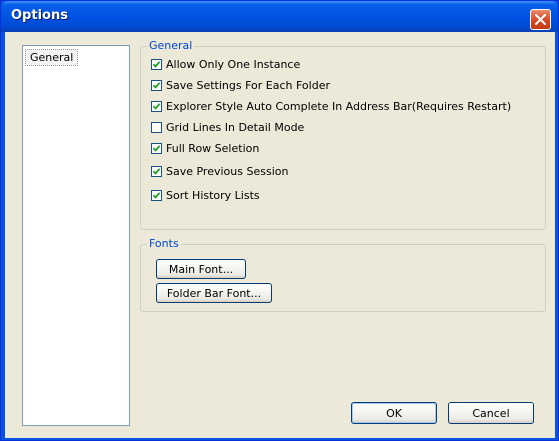 This screenshot has height=441, width=559. I want to click on cancel-button: Cancel, so click(491, 413).